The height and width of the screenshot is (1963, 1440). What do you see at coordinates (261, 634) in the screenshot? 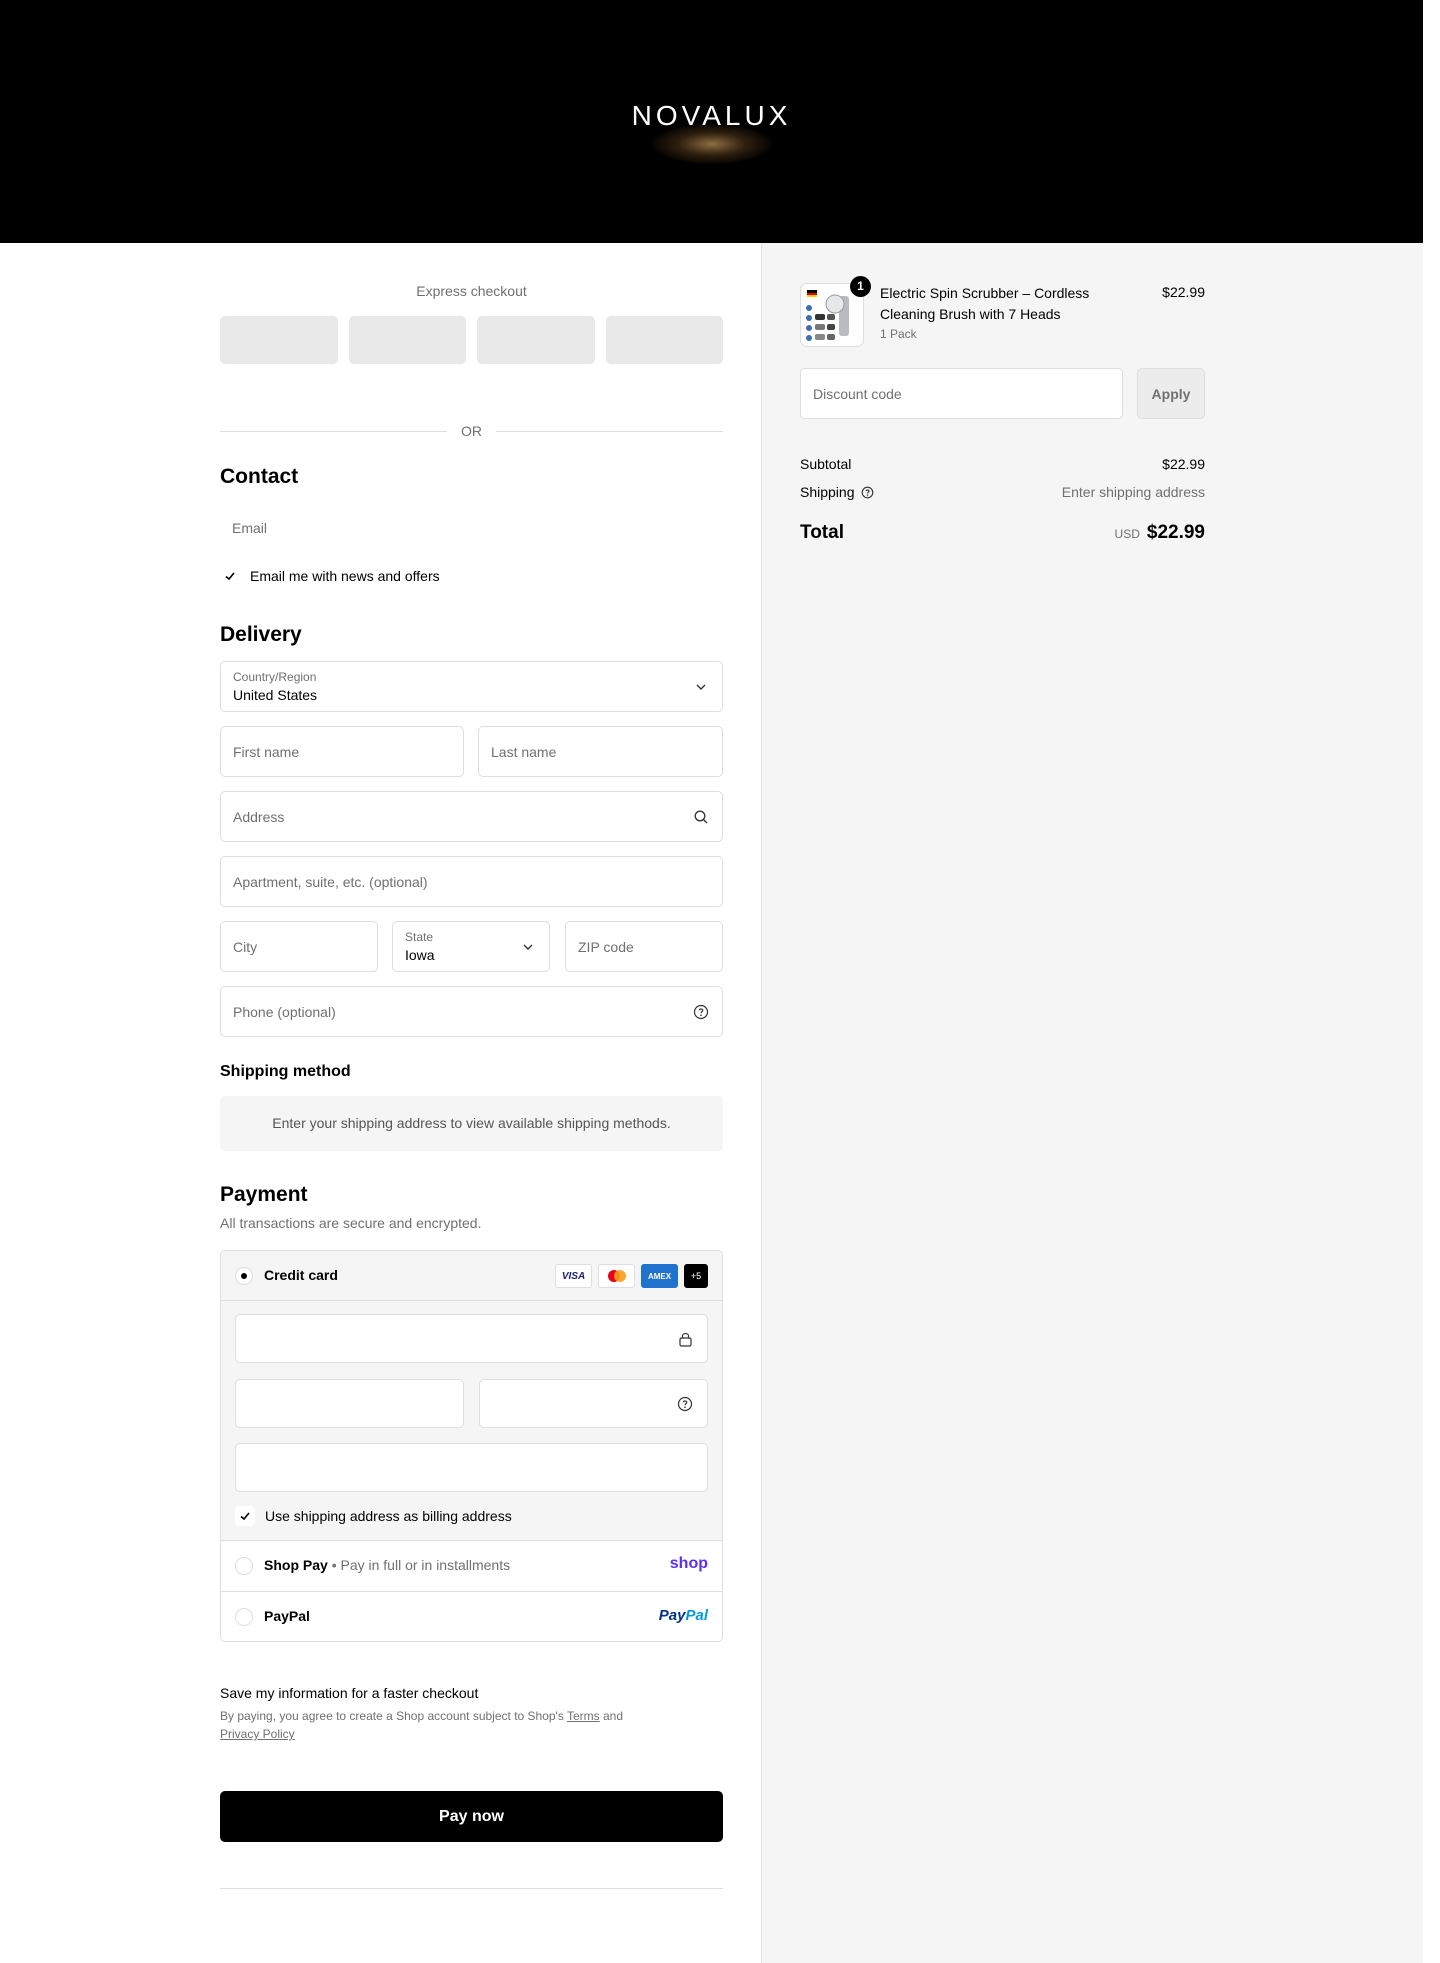
I see `delivery-heading: Delivery` at bounding box center [261, 634].